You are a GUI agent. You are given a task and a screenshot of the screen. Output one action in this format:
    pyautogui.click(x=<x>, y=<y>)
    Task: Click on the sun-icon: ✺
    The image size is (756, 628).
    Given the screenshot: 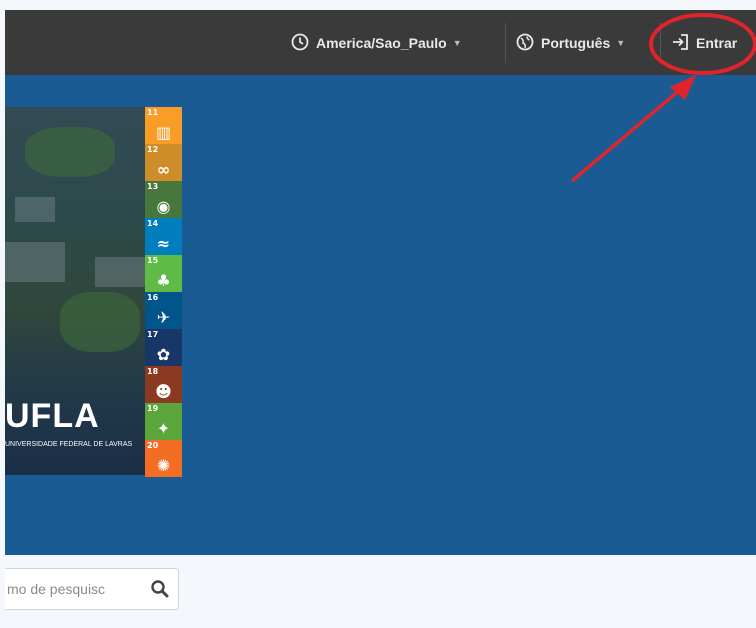 What is the action you would take?
    pyautogui.click(x=163, y=465)
    